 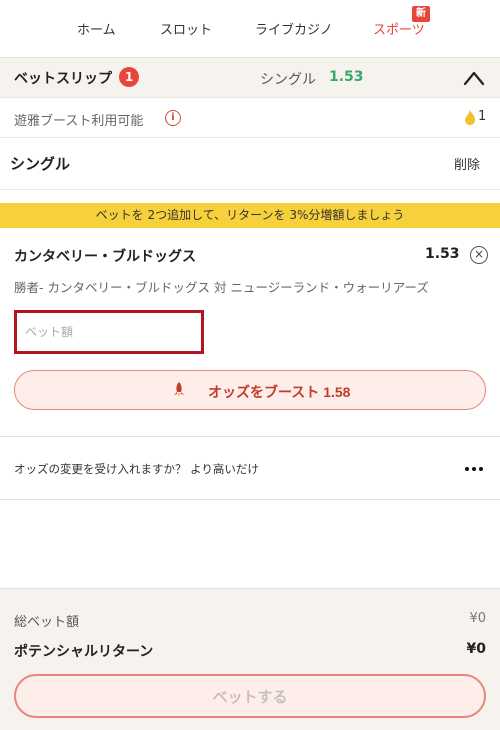 What do you see at coordinates (47, 622) in the screenshot?
I see `total-stake-label: 総ベット額` at bounding box center [47, 622].